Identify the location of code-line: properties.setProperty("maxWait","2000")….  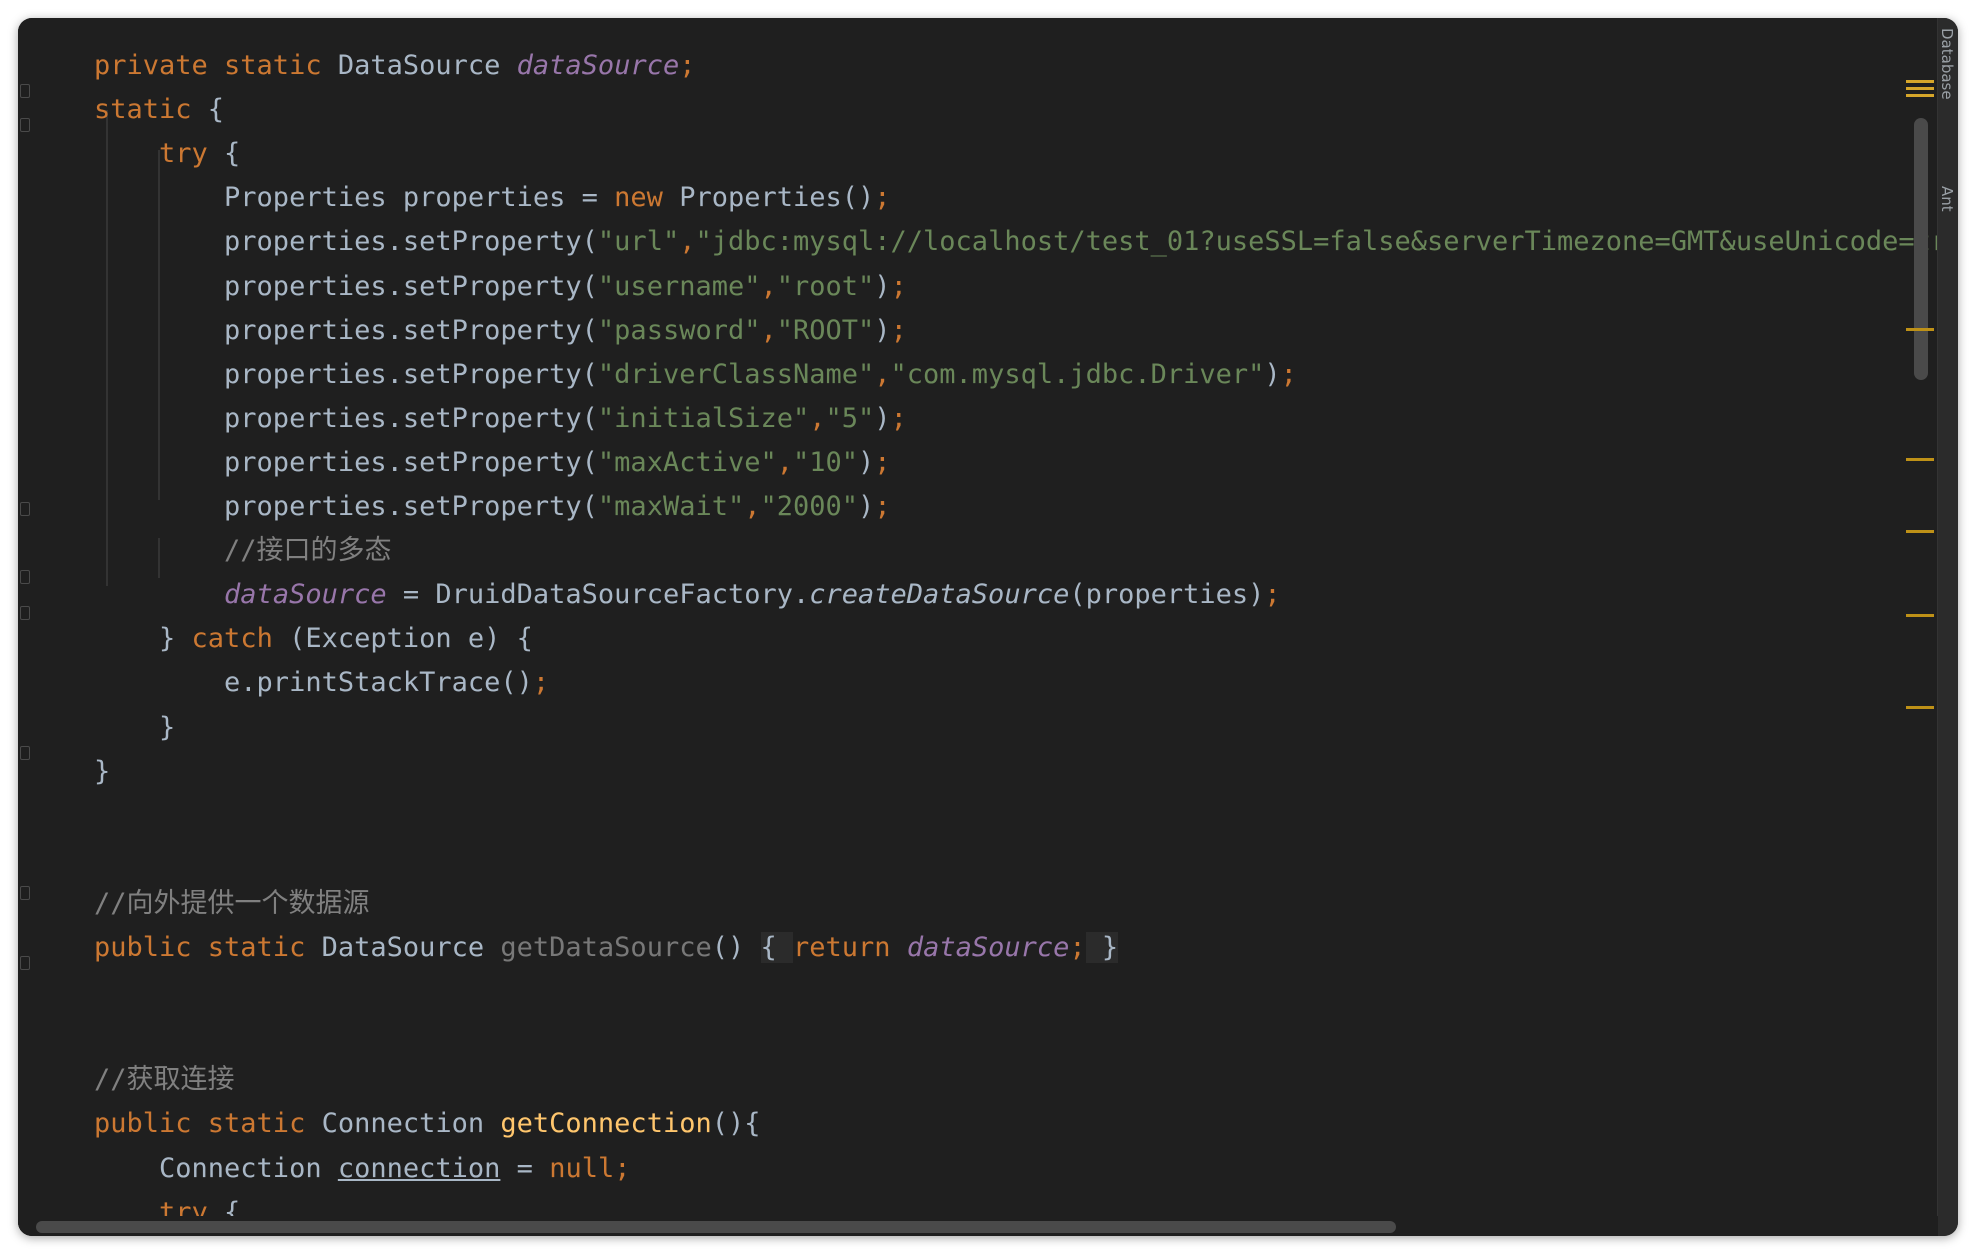
(492, 507).